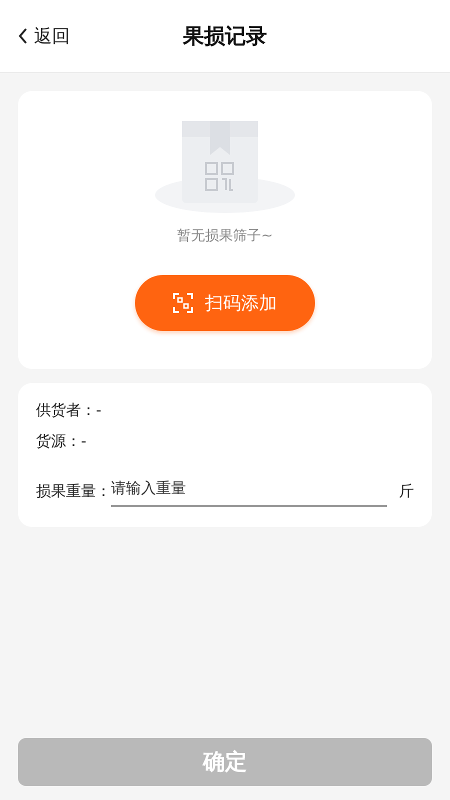  Describe the element at coordinates (44, 36) in the screenshot. I see `back-button: 返回` at that location.